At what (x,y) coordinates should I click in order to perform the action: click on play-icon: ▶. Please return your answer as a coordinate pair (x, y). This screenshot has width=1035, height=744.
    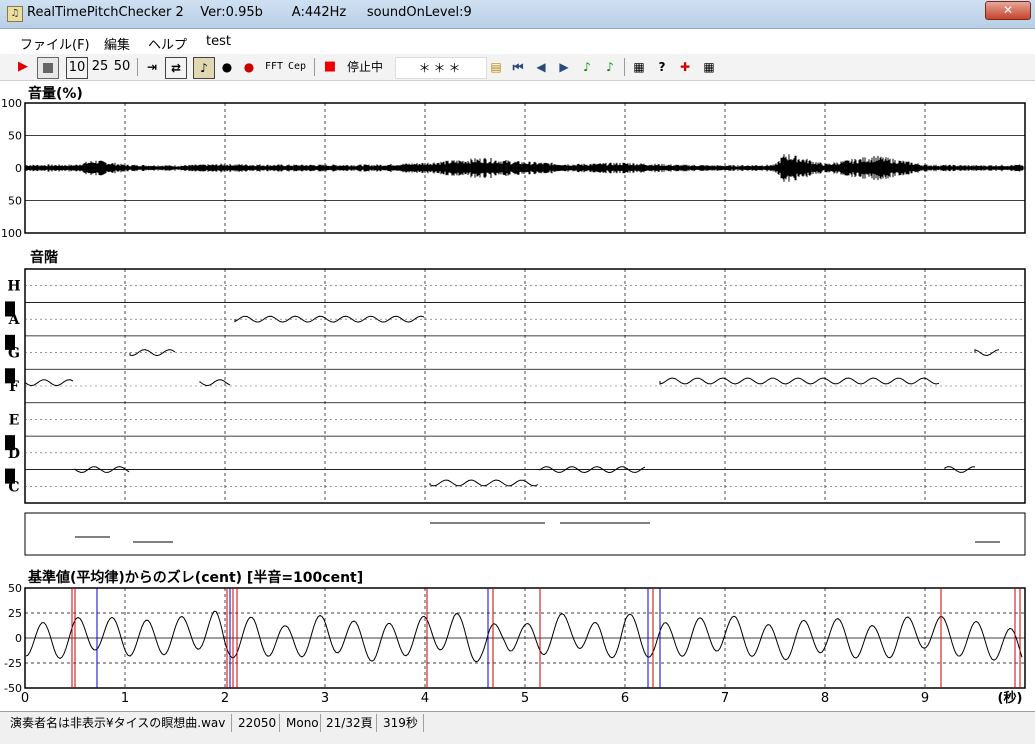
    Looking at the image, I should click on (23, 67).